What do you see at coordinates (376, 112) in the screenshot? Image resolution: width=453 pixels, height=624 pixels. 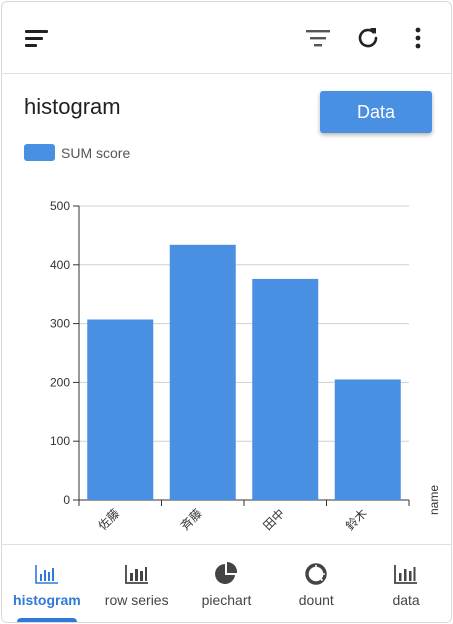 I see `data-button: Data` at bounding box center [376, 112].